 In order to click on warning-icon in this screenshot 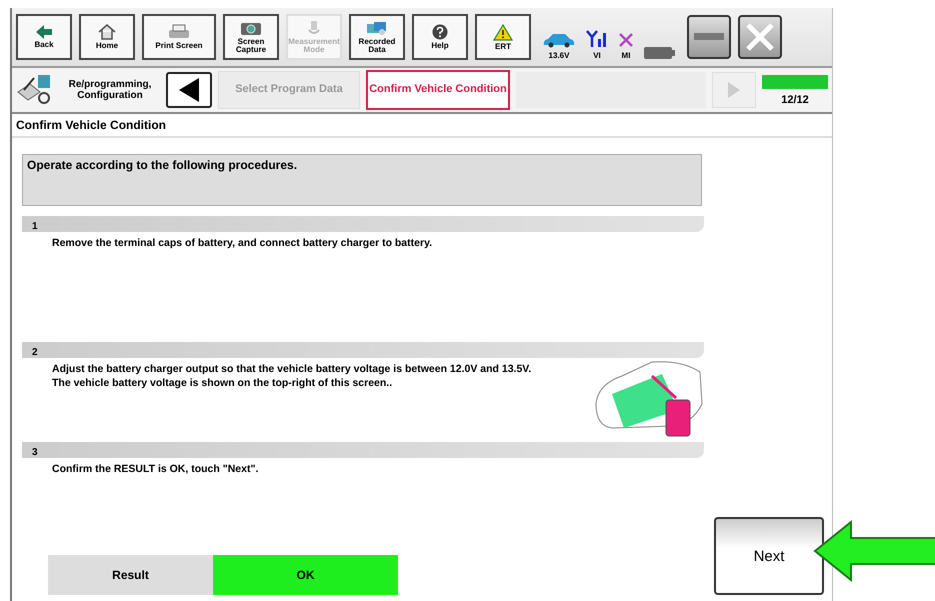, I will do `click(503, 32)`.